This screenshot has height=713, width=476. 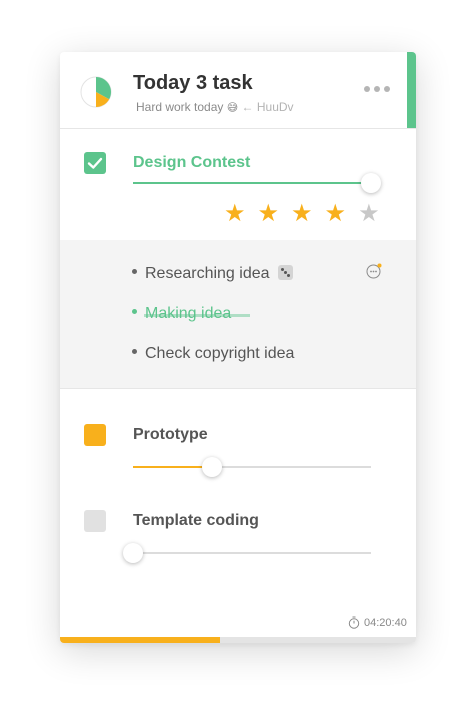 What do you see at coordinates (238, 640) in the screenshot?
I see `overall-progress-bar` at bounding box center [238, 640].